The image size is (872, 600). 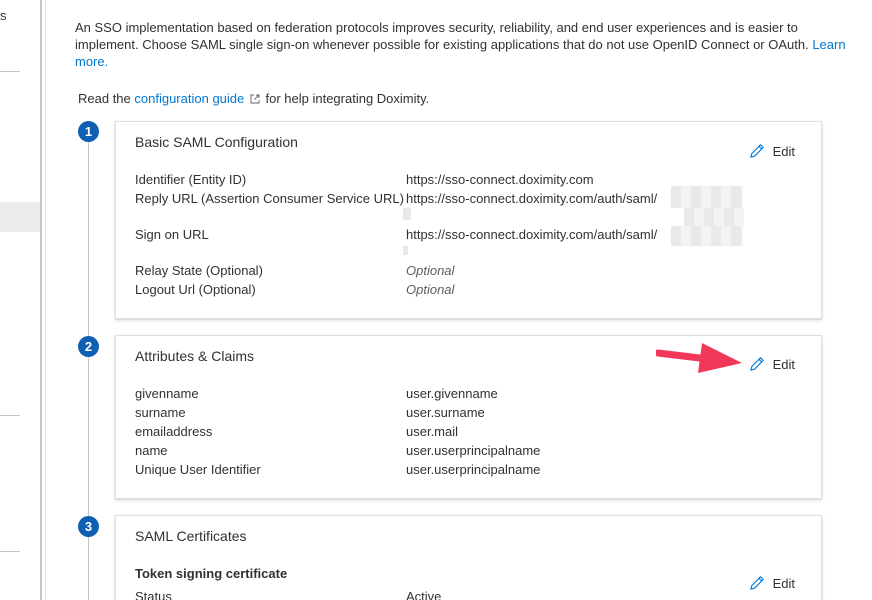 What do you see at coordinates (160, 412) in the screenshot?
I see `row-key: surname` at bounding box center [160, 412].